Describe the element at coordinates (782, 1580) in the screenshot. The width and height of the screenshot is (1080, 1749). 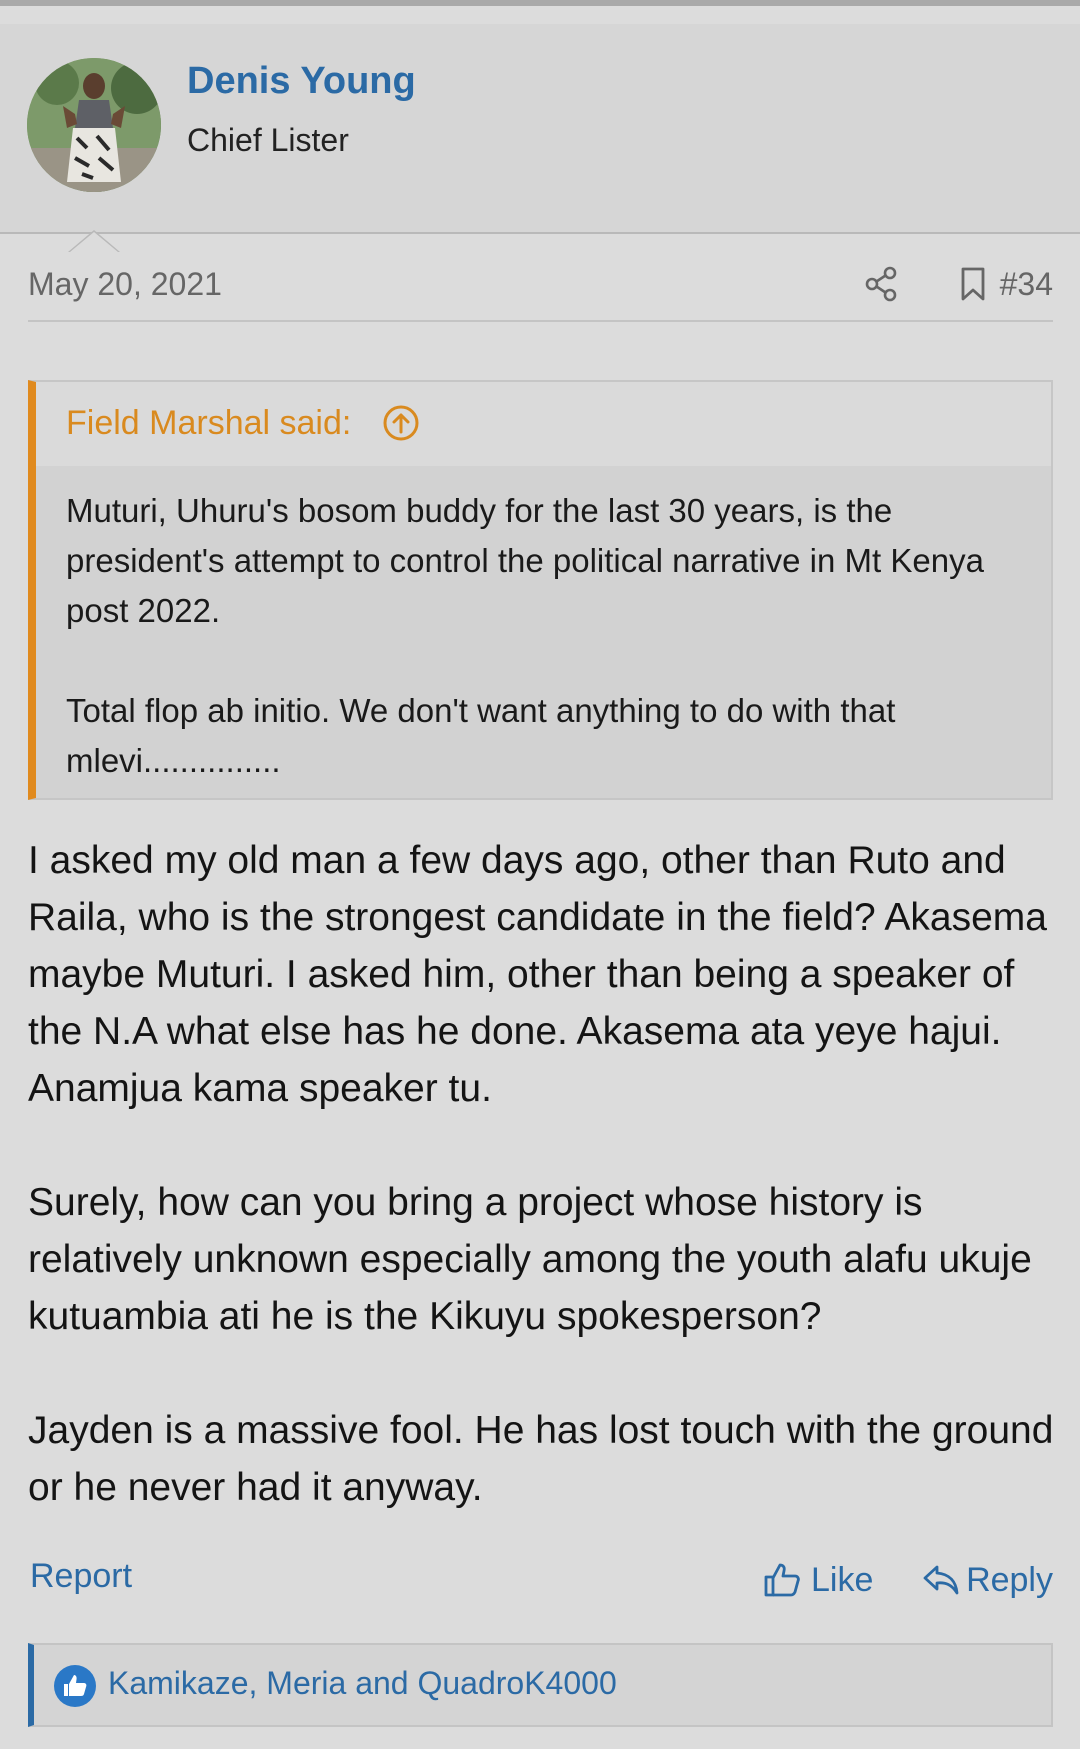
I see `thumbs-up-outline-icon` at that location.